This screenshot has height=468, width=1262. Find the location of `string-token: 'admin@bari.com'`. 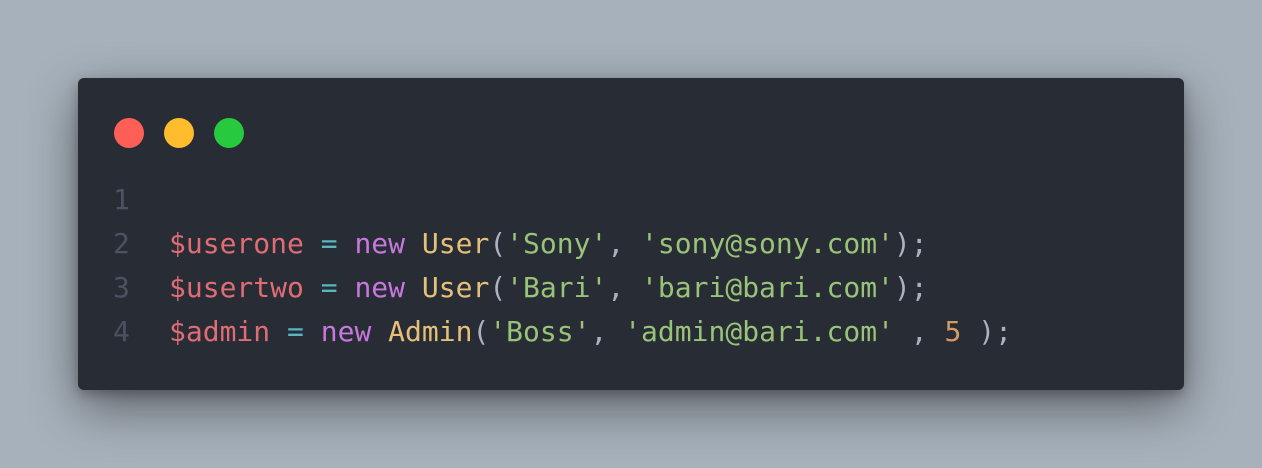

string-token: 'admin@bari.com' is located at coordinates (759, 331).